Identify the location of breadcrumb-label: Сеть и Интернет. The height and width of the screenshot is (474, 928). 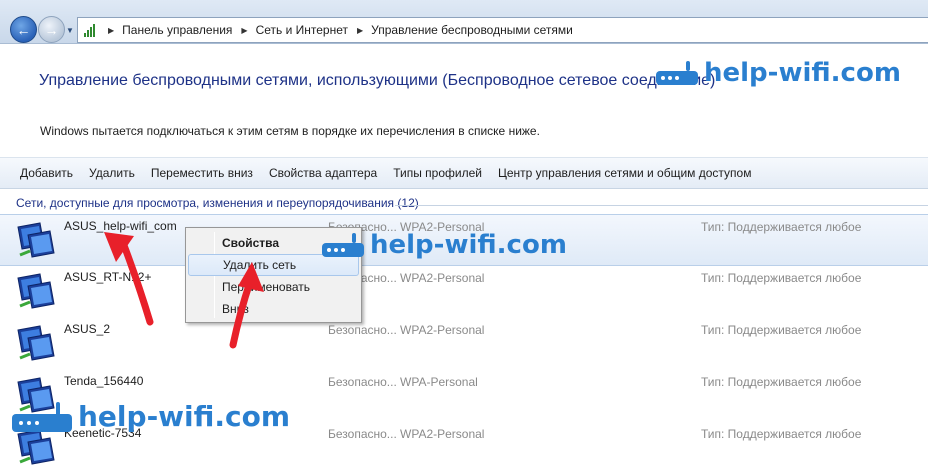
(301, 30).